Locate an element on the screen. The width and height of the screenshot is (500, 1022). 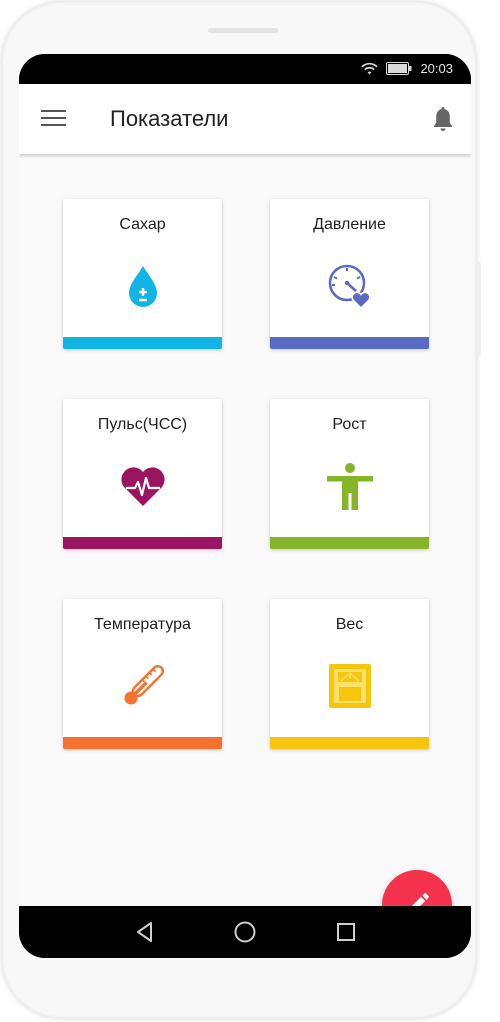
app-bar: Показатели is located at coordinates (245, 119).